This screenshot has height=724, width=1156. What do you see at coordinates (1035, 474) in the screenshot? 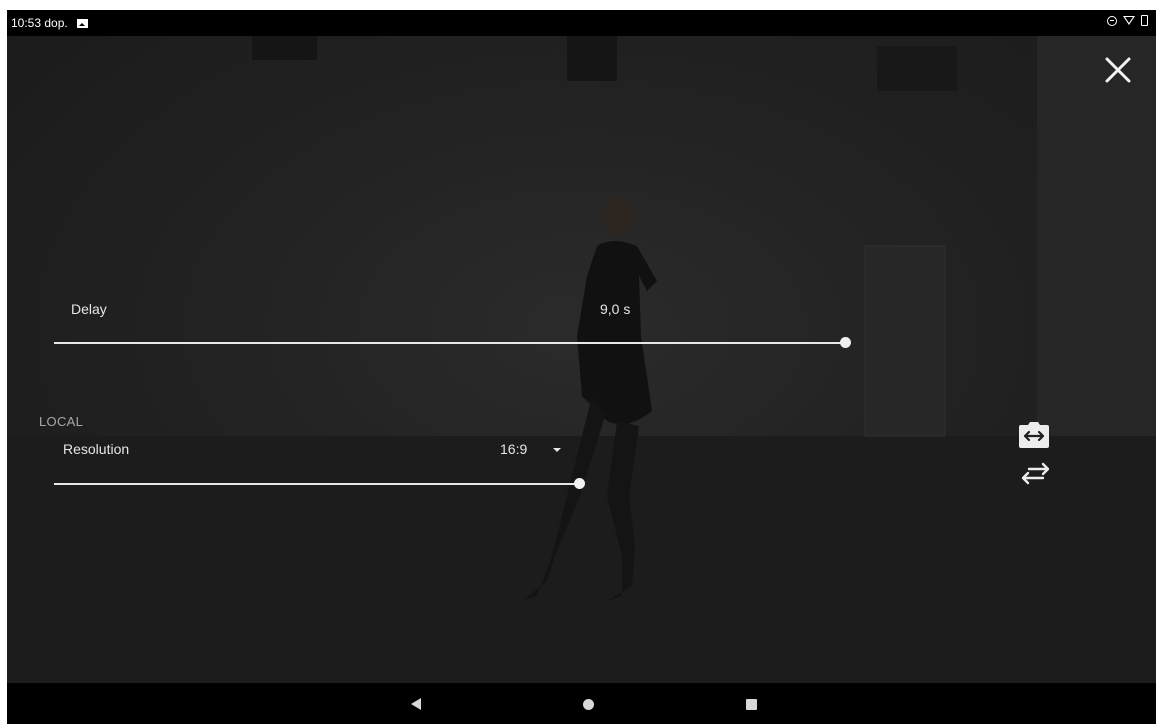
I see `swap-horizontal-icon` at bounding box center [1035, 474].